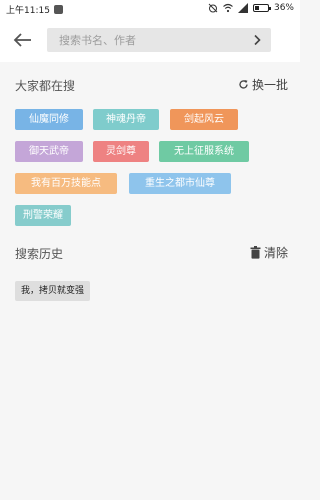 The image size is (320, 500). What do you see at coordinates (49, 151) in the screenshot?
I see `hot-tag: 御天武帝` at bounding box center [49, 151].